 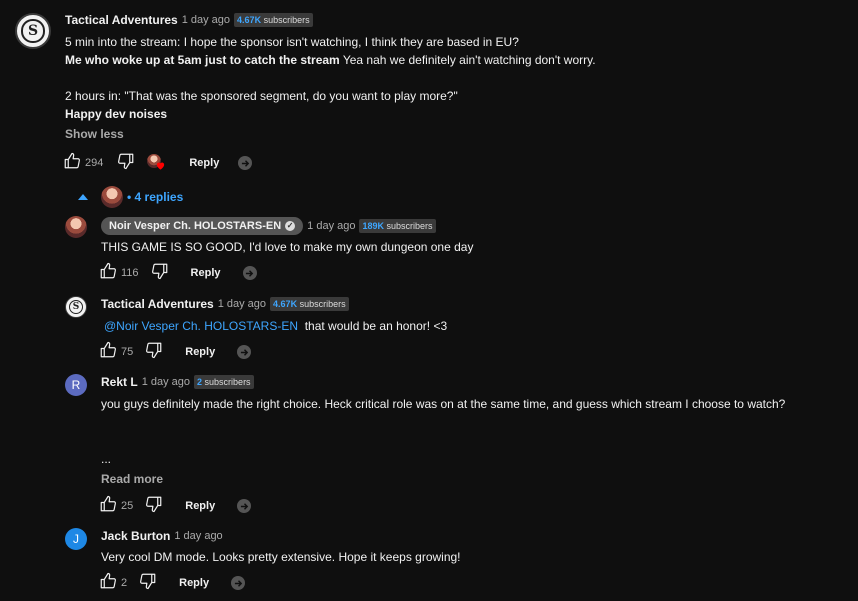 I want to click on creator-heart-icon, so click(x=157, y=163).